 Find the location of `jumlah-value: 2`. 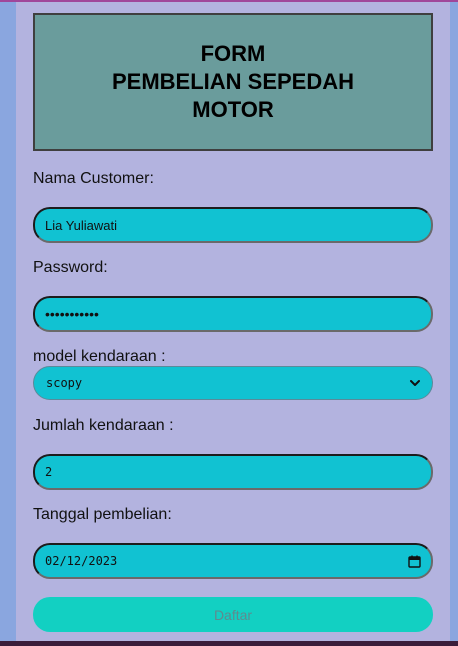

jumlah-value: 2 is located at coordinates (49, 472).